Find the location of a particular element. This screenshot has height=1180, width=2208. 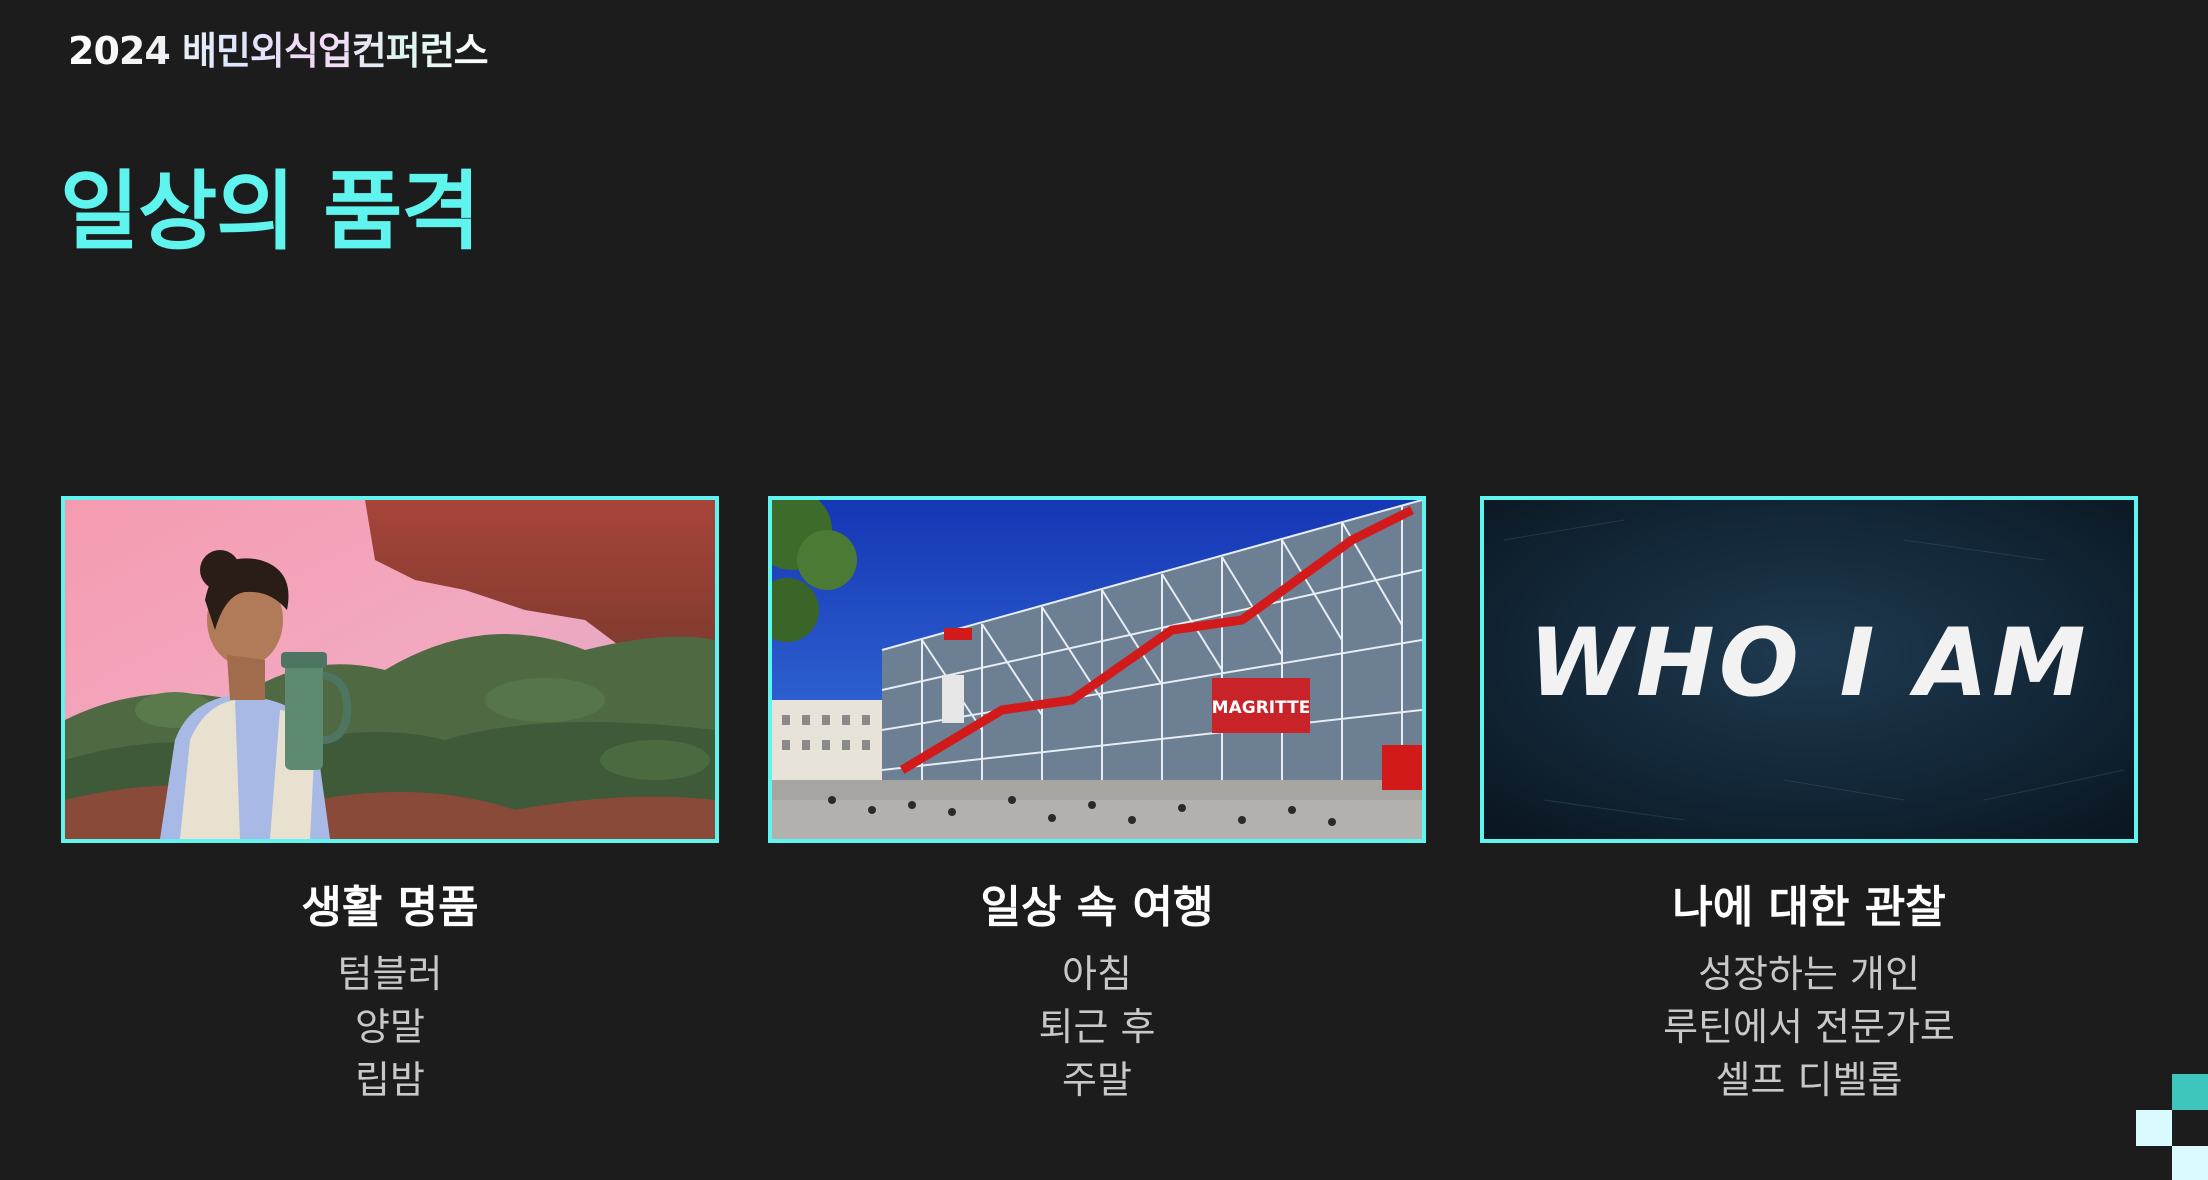

who-i-am-text: WHO I AM is located at coordinates (1809, 663).